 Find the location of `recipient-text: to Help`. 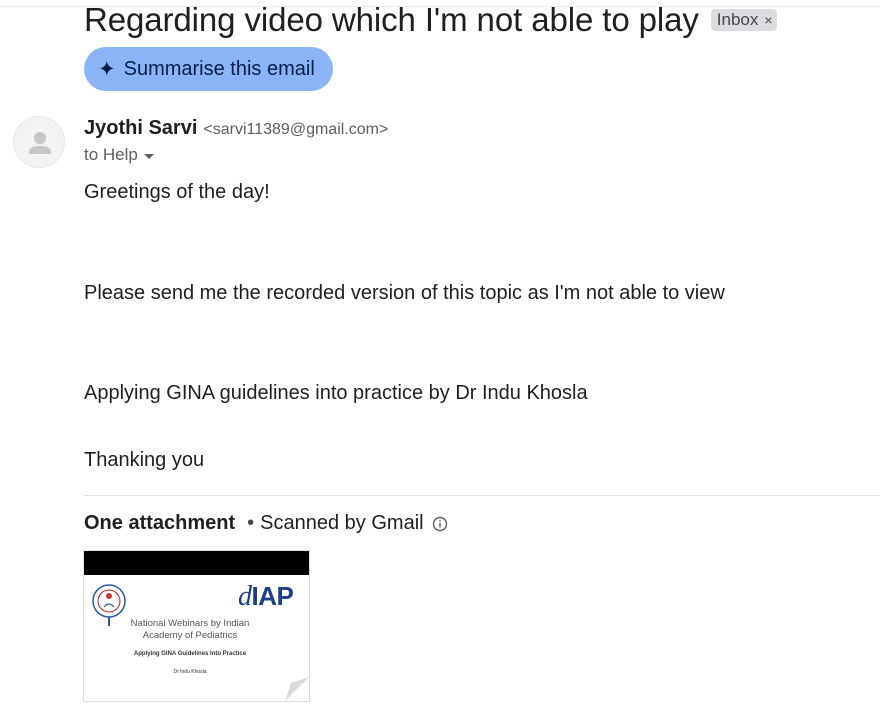

recipient-text: to Help is located at coordinates (111, 154).